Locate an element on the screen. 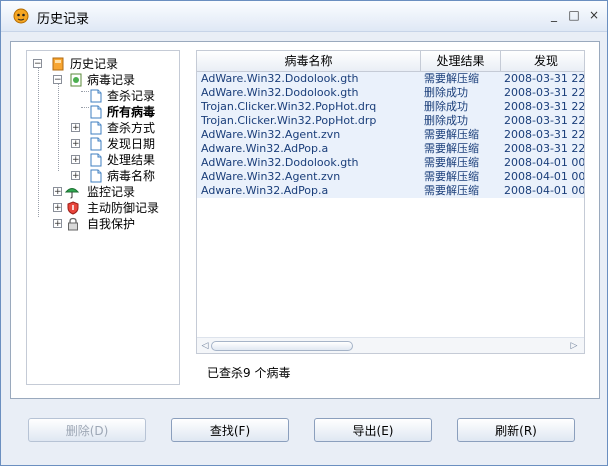 Image resolution: width=608 pixels, height=466 pixels. delete-button: 删除(D) is located at coordinates (87, 430).